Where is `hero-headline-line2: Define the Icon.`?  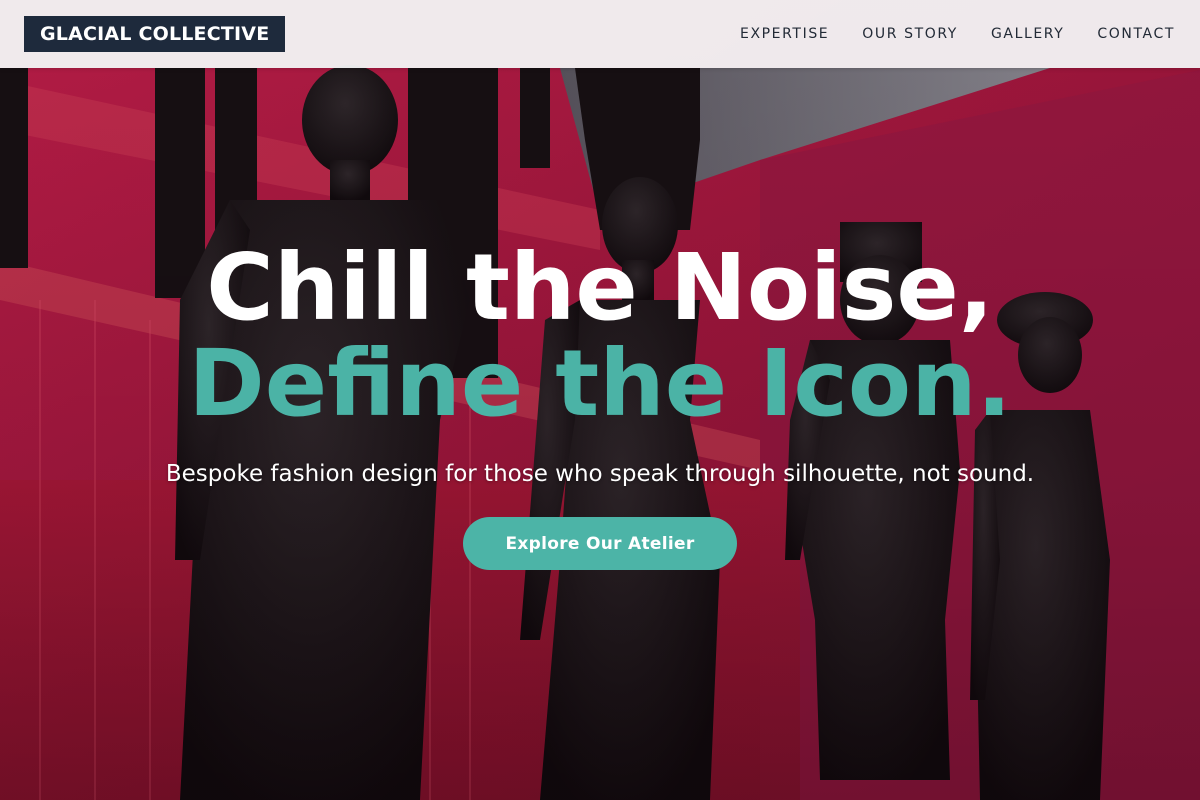 hero-headline-line2: Define the Icon. is located at coordinates (600, 383).